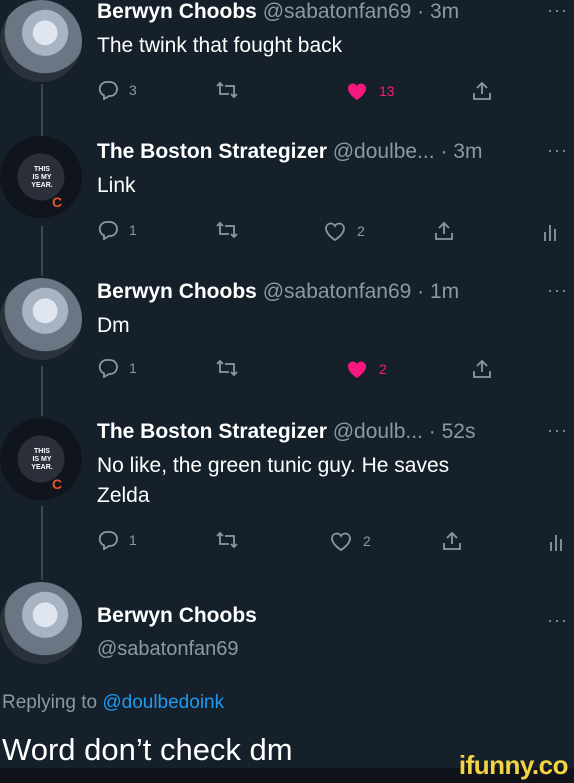 The width and height of the screenshot is (574, 783). Describe the element at coordinates (370, 91) in the screenshot. I see `like-button: 13` at that location.